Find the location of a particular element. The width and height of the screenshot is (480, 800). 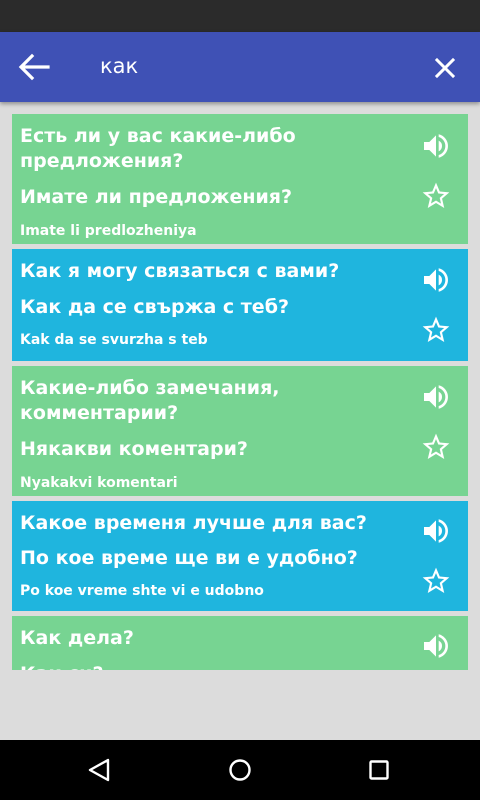

nav-home-button is located at coordinates (240, 770).